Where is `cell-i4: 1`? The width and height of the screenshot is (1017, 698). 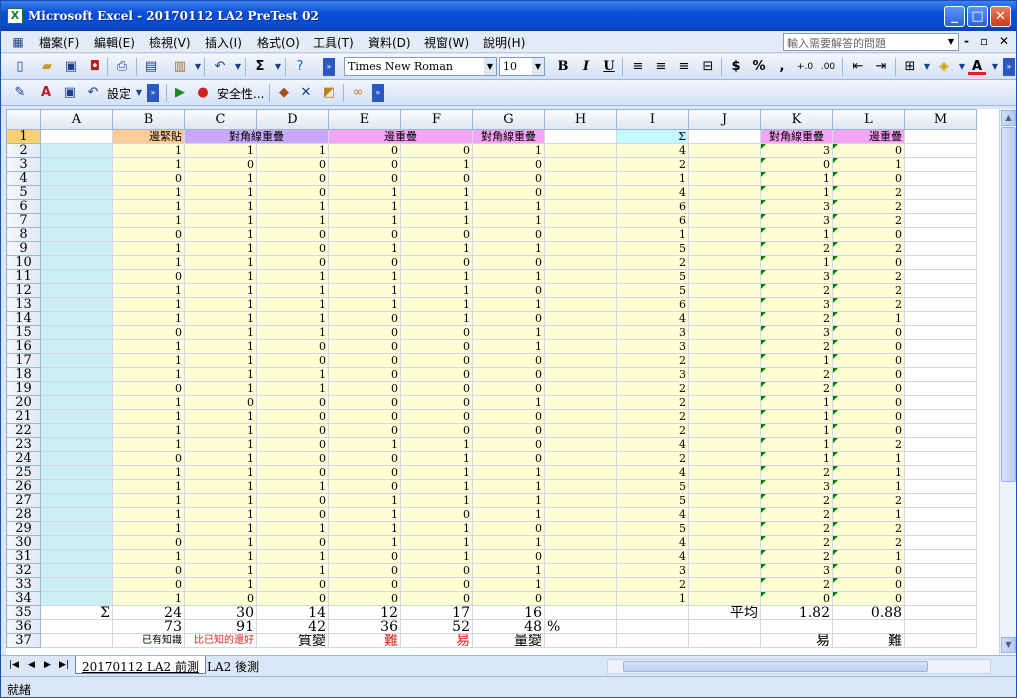 cell-i4: 1 is located at coordinates (652, 178).